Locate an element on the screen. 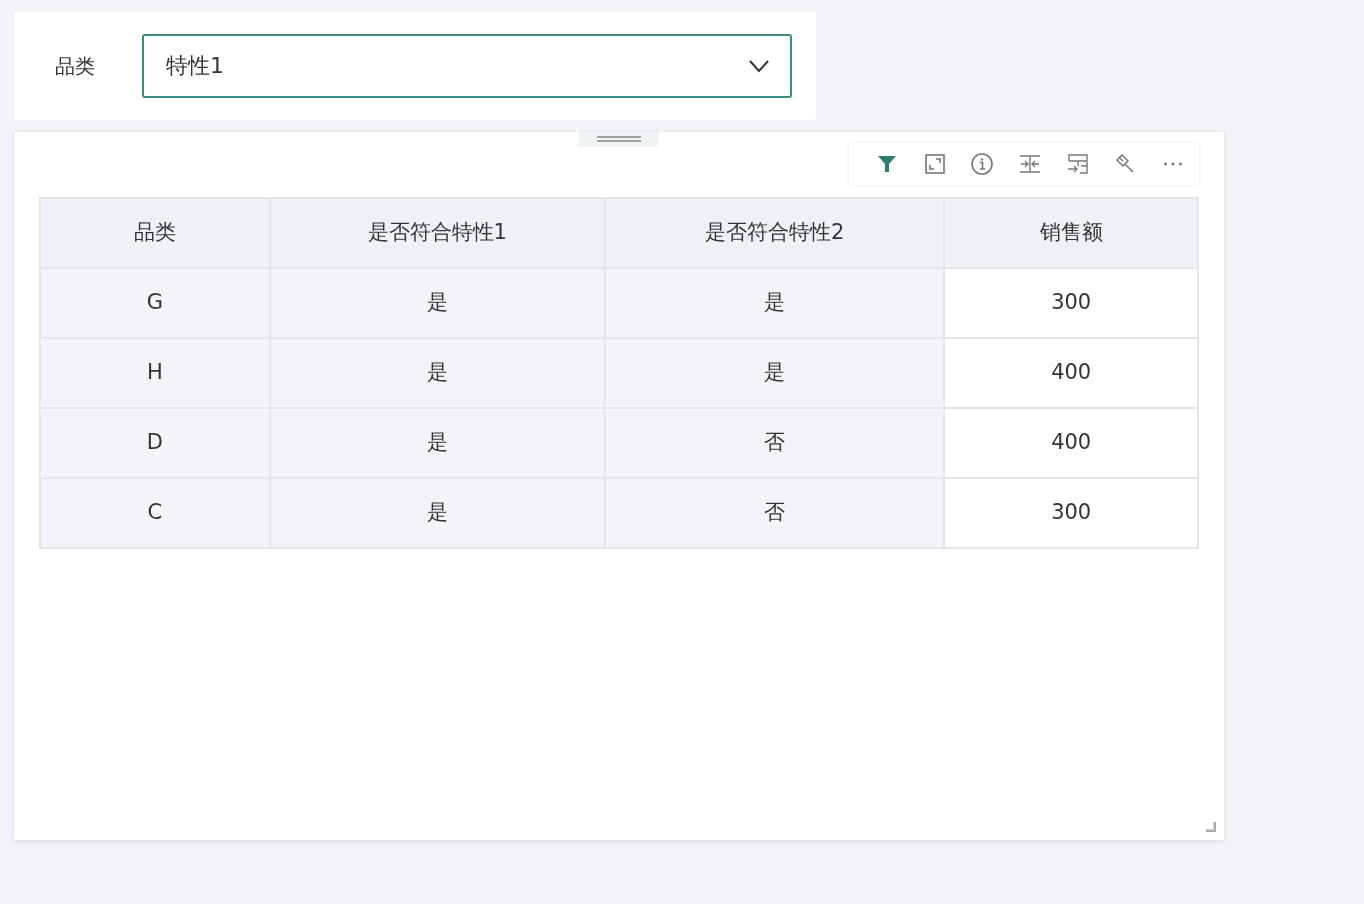 This screenshot has width=1364, height=904. table-cell: G is located at coordinates (155, 303).